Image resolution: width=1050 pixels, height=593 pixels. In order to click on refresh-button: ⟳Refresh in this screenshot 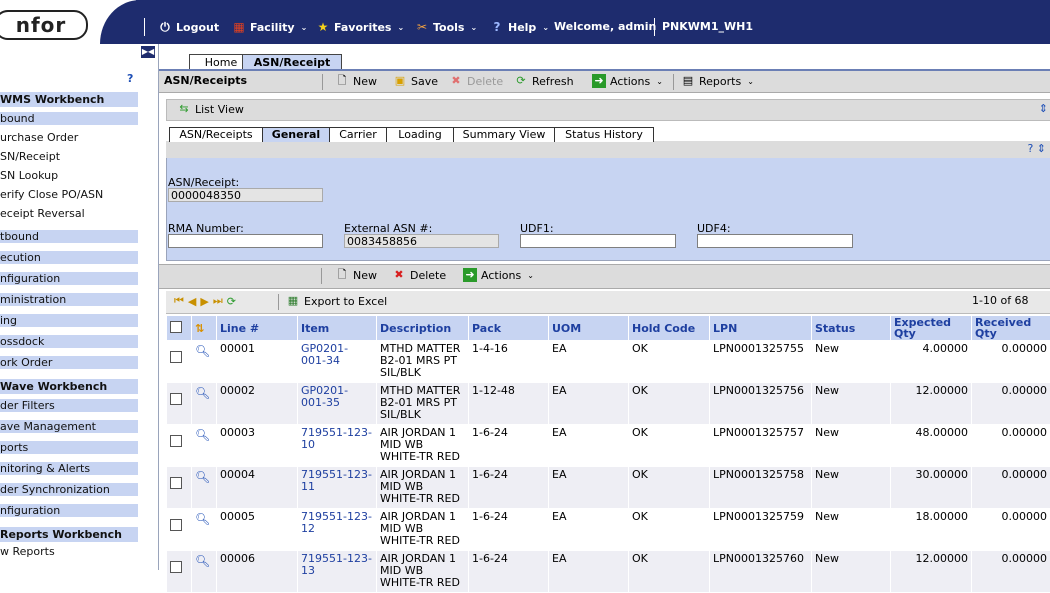, I will do `click(544, 81)`.